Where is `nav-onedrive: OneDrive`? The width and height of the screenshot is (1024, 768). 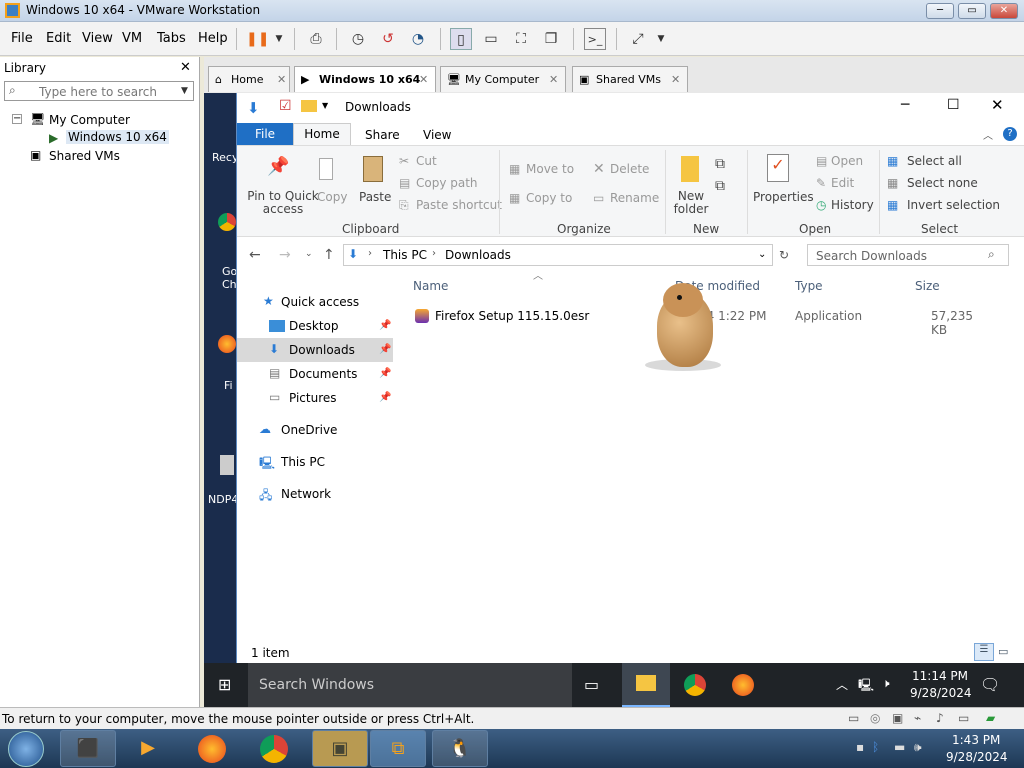
nav-onedrive: OneDrive is located at coordinates (309, 430).